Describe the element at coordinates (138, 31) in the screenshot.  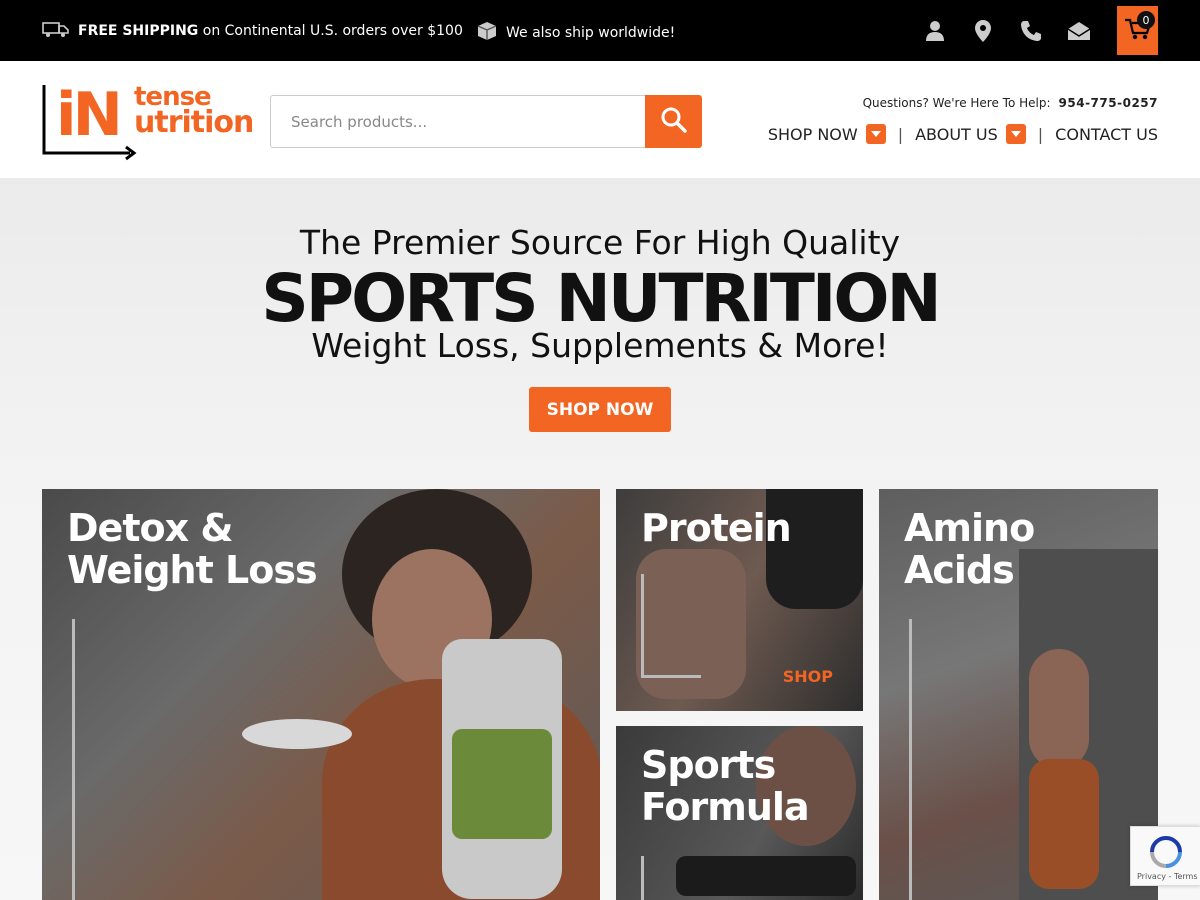
I see `free-shipping-bold: FREE SHIPPING` at that location.